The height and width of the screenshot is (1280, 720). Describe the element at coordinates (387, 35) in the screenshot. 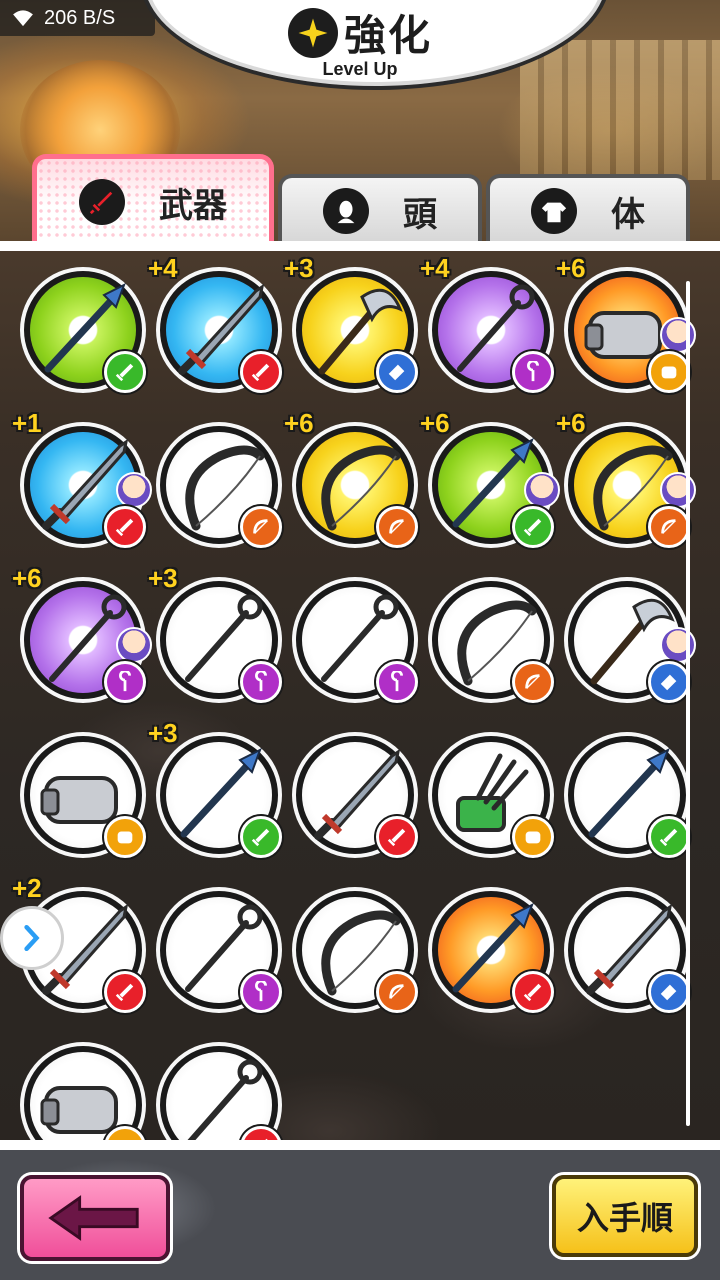

I see `page-title: 強化` at that location.